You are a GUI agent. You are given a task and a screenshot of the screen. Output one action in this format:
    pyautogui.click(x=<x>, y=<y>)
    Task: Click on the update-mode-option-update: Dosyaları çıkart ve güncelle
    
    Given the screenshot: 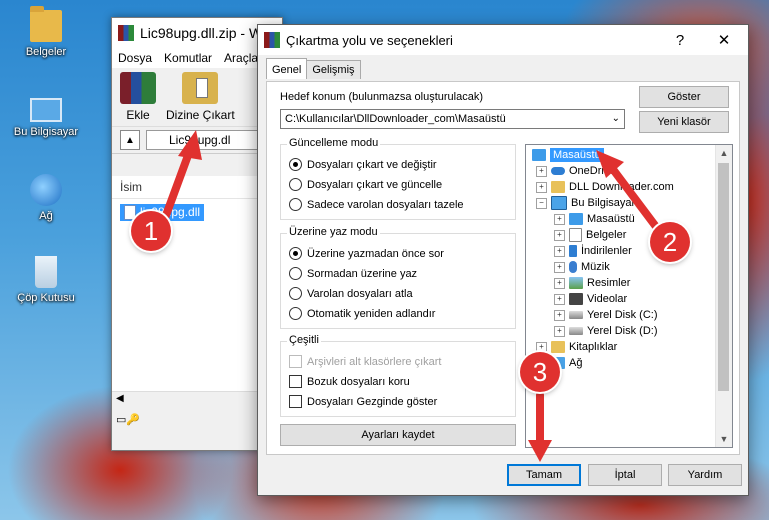 What is the action you would take?
    pyautogui.click(x=365, y=184)
    